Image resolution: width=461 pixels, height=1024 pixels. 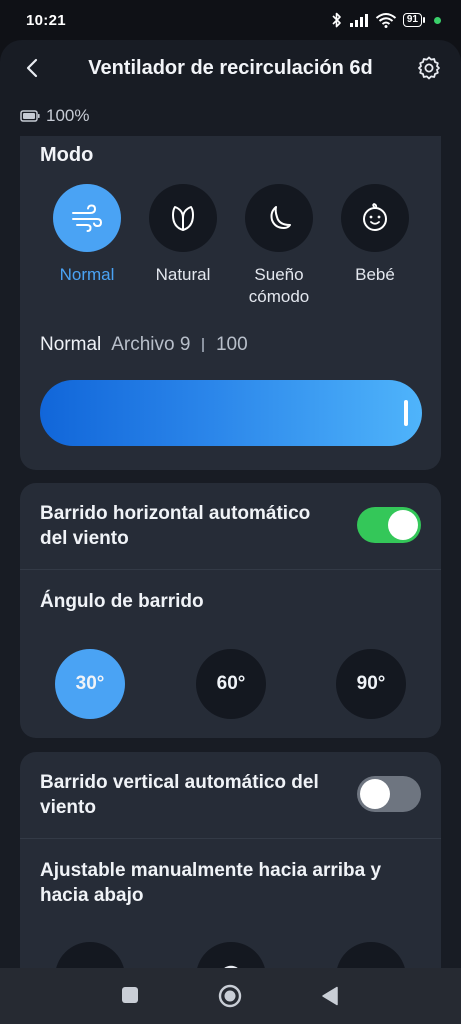 What do you see at coordinates (279, 285) in the screenshot?
I see `mode-sleep-label: Sueño cómodo` at bounding box center [279, 285].